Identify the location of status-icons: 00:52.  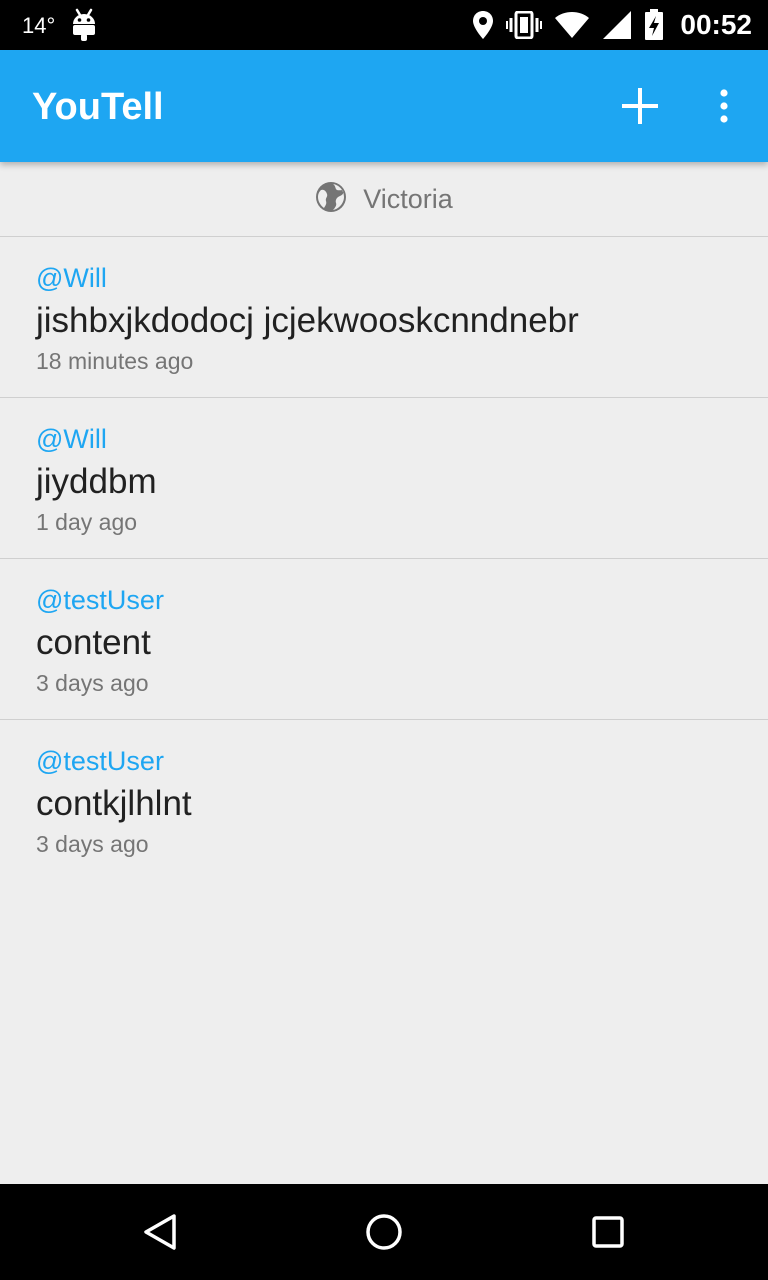
(612, 25).